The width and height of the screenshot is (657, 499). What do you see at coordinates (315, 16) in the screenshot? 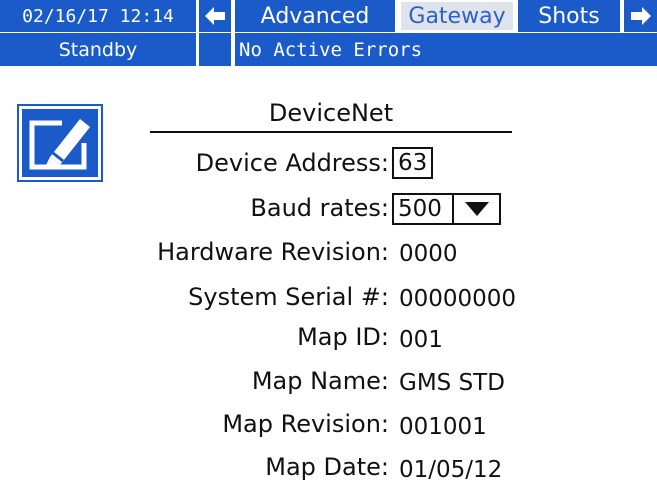
I see `tab-advanced: Advanced` at bounding box center [315, 16].